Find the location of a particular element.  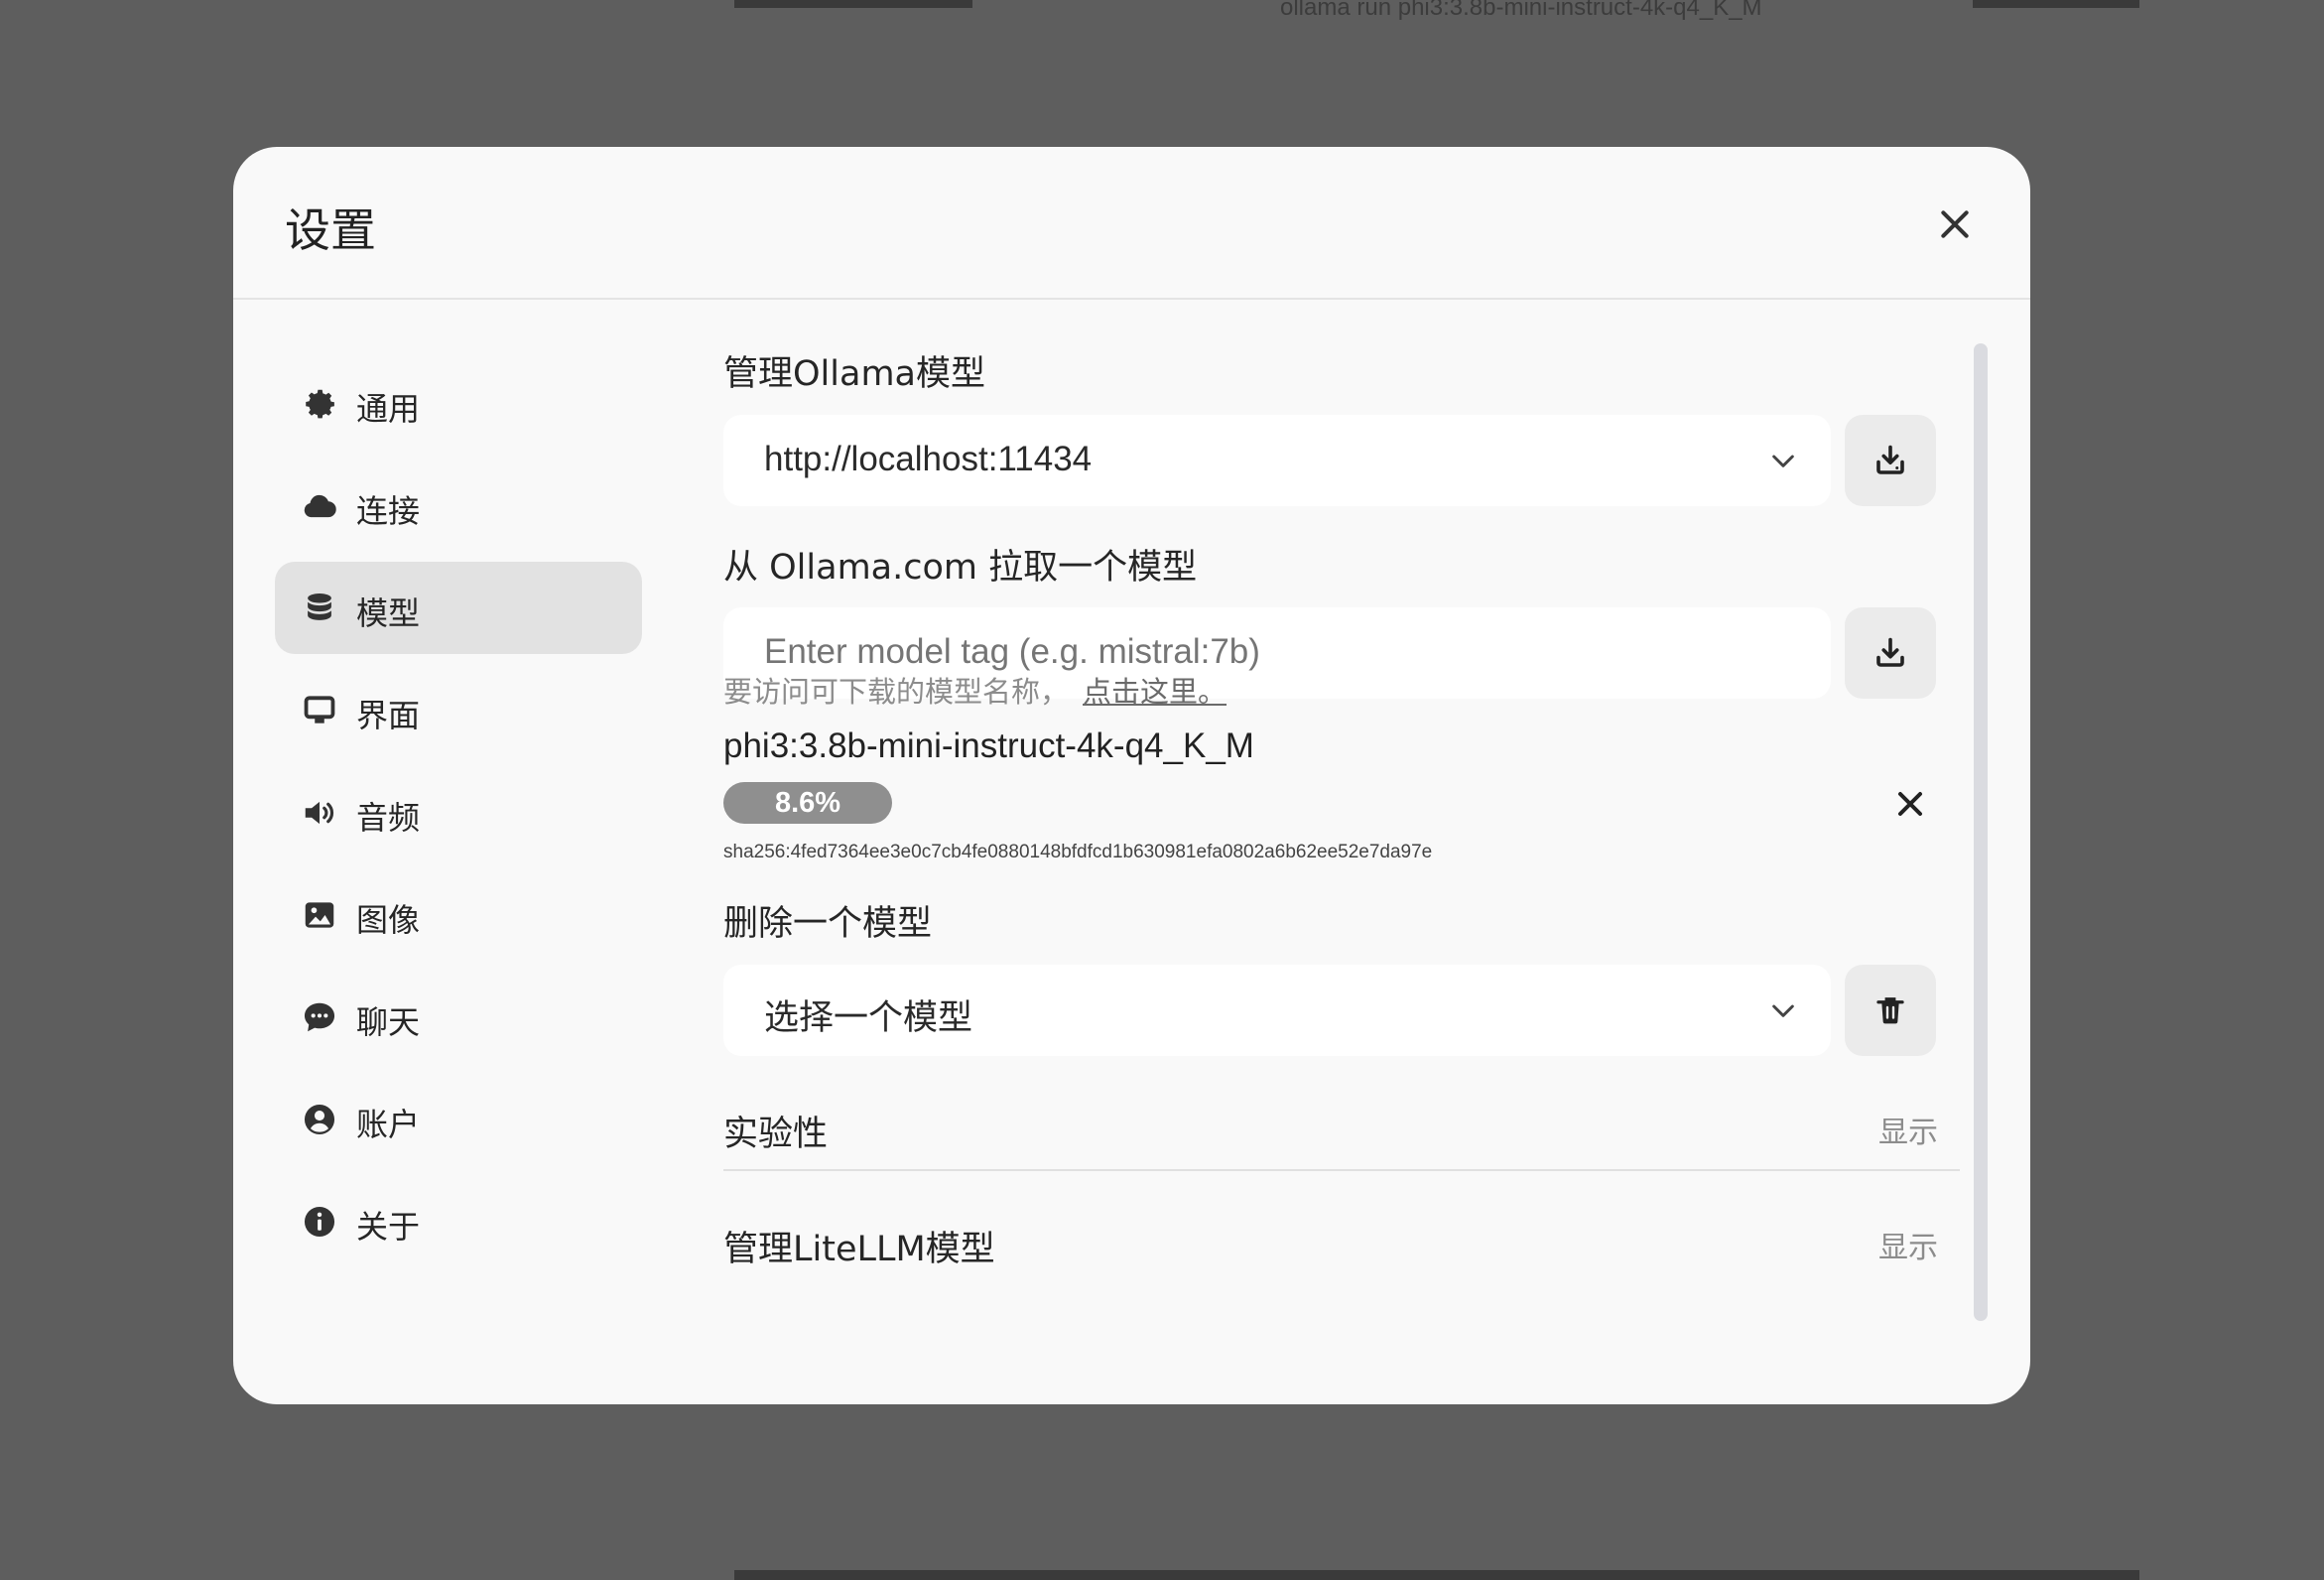

sidebar-item-models: 模型 is located at coordinates (458, 608).